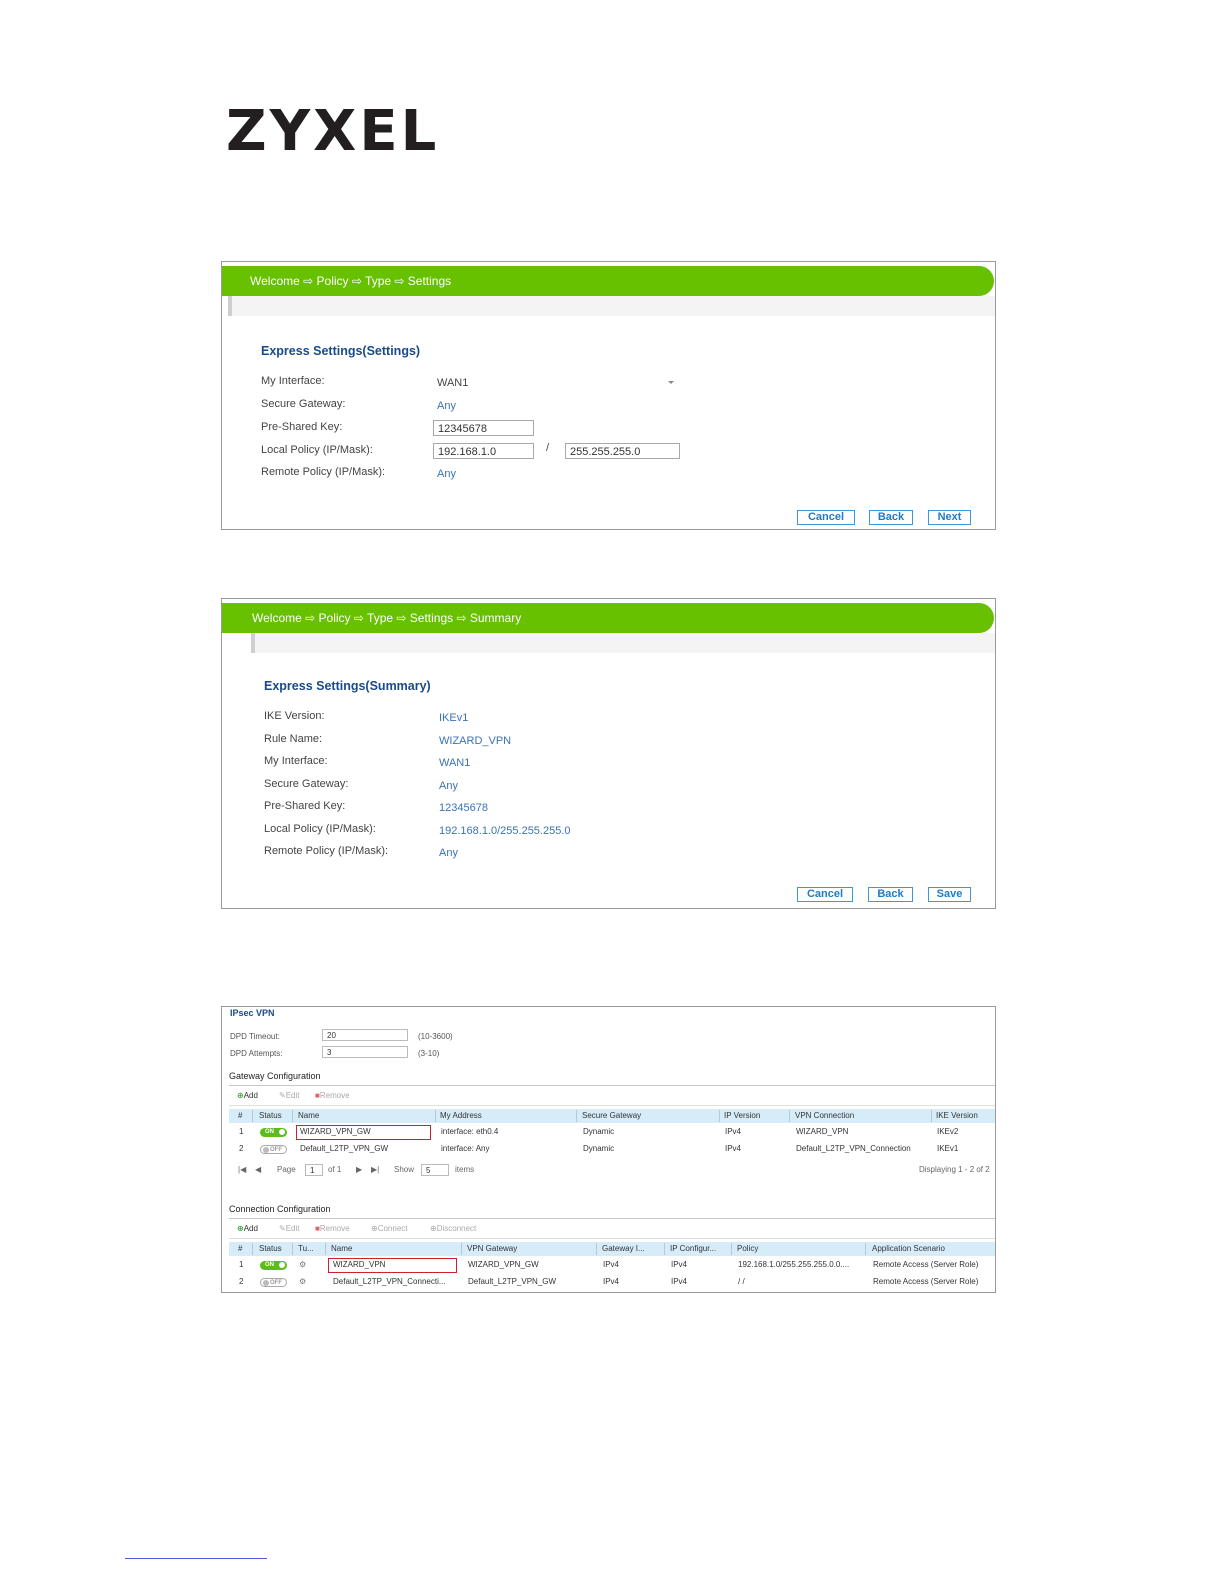 This screenshot has width=1224, height=1584. What do you see at coordinates (949, 894) in the screenshot?
I see `save-button: Save` at bounding box center [949, 894].